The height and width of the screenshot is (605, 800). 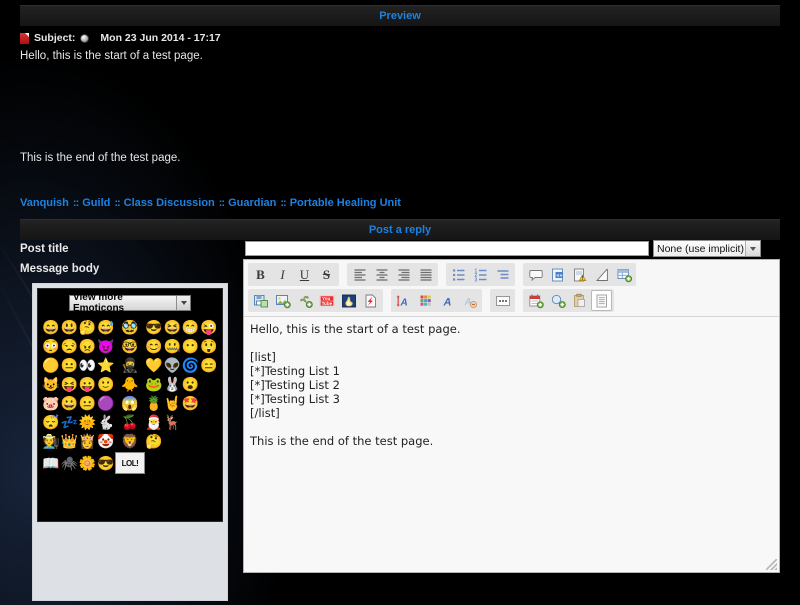 I want to click on emoticon-4-4: 😱, so click(x=129, y=403).